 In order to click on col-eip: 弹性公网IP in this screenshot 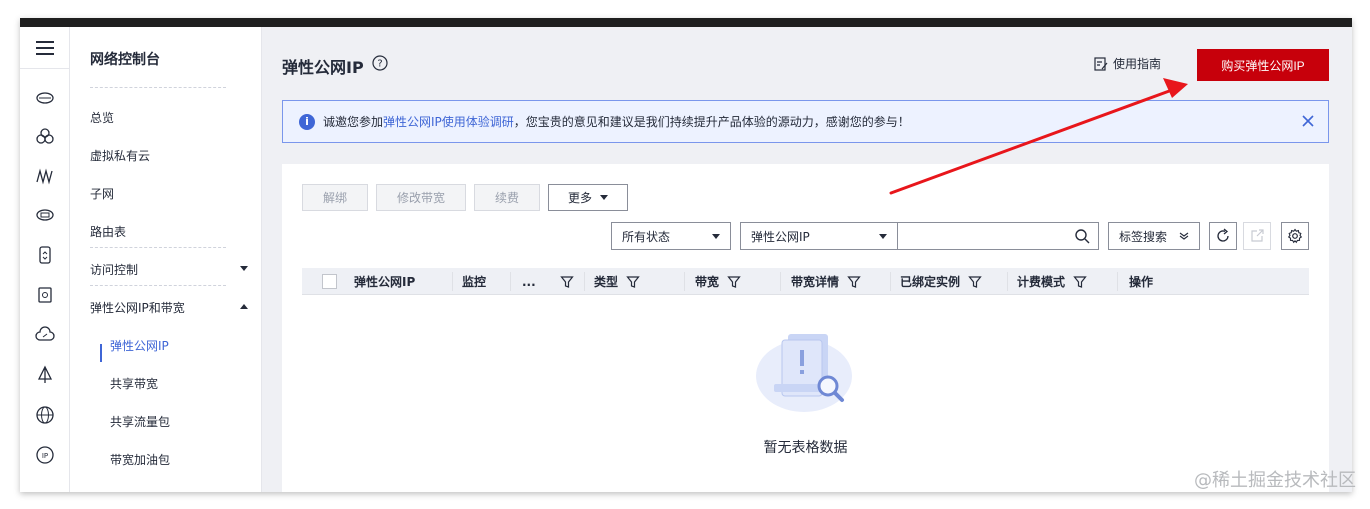, I will do `click(384, 281)`.